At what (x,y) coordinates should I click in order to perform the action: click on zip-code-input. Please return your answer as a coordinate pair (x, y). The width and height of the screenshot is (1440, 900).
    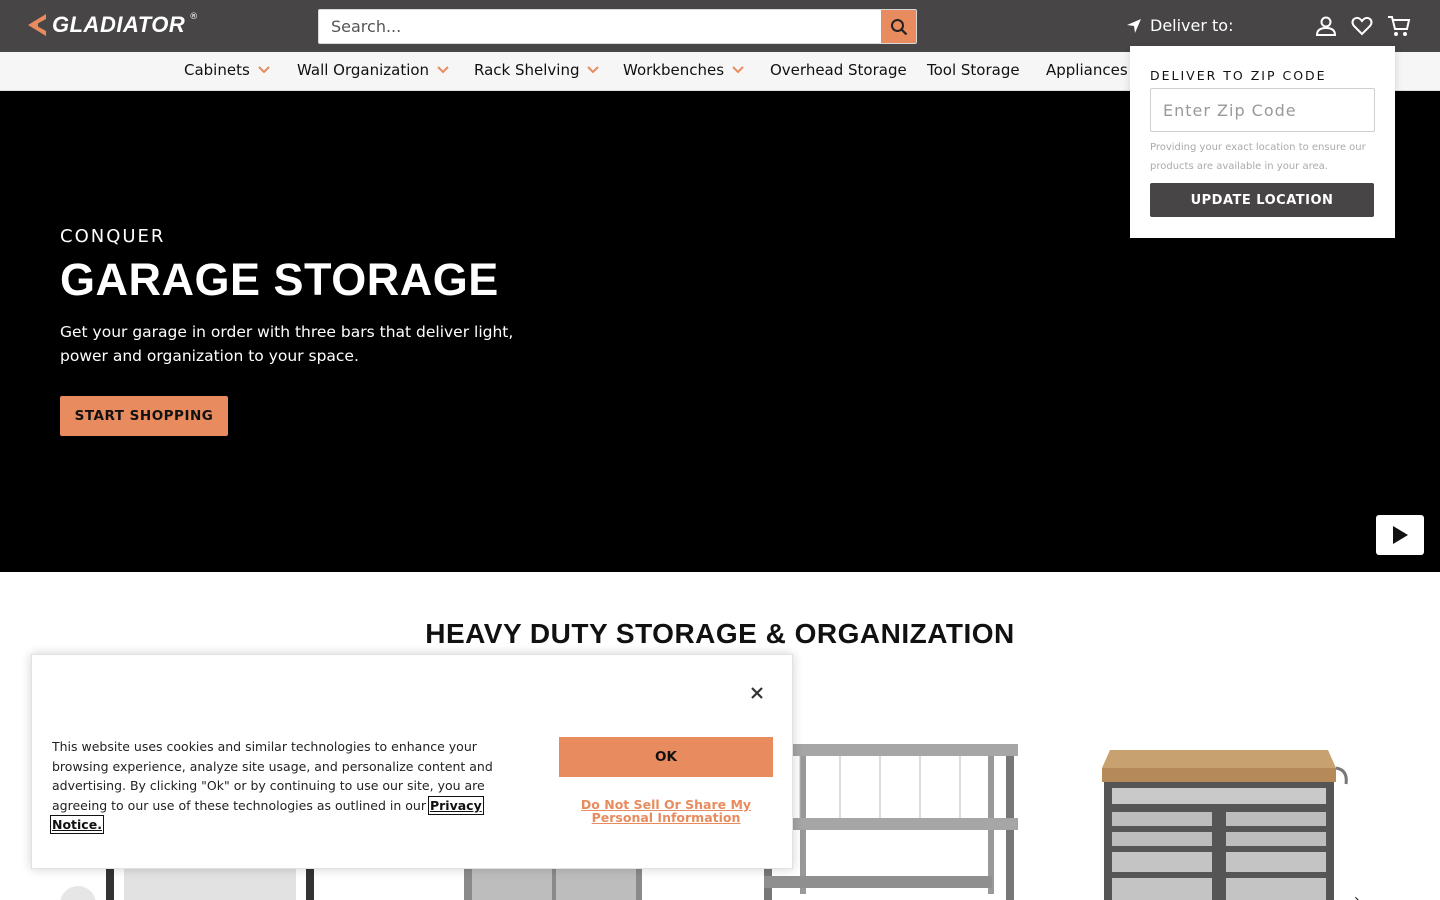
    Looking at the image, I should click on (1262, 110).